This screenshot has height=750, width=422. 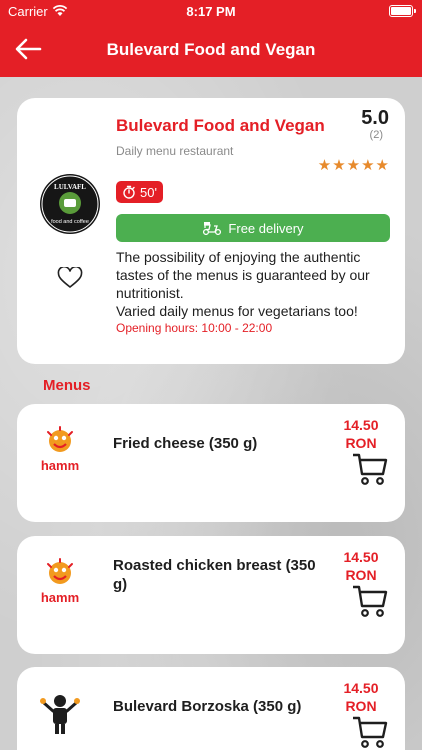 What do you see at coordinates (220, 125) in the screenshot?
I see `restaurant-name: Bulevard Food and Vegan` at bounding box center [220, 125].